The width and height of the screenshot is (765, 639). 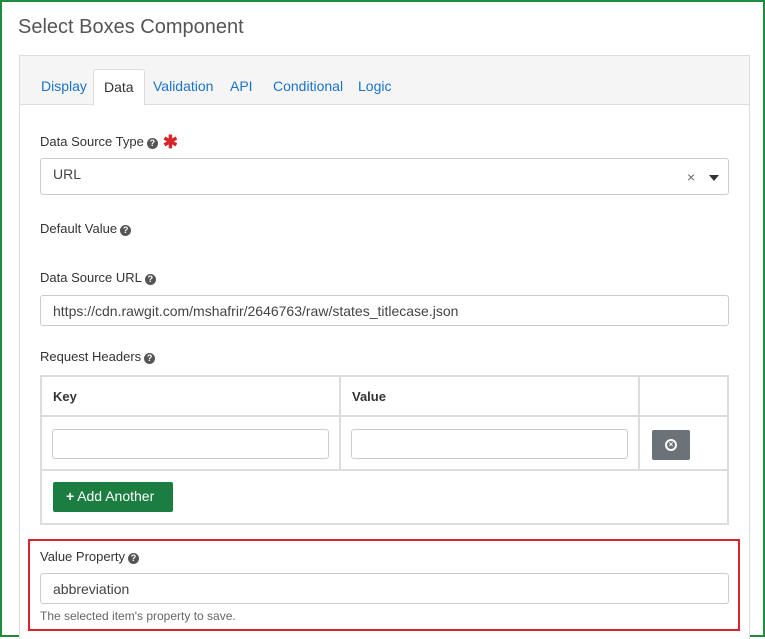 What do you see at coordinates (308, 87) in the screenshot?
I see `tab-conditional: Conditional` at bounding box center [308, 87].